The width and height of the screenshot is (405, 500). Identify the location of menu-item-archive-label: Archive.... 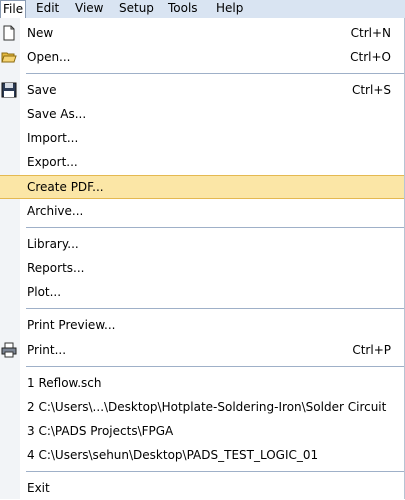
(55, 211).